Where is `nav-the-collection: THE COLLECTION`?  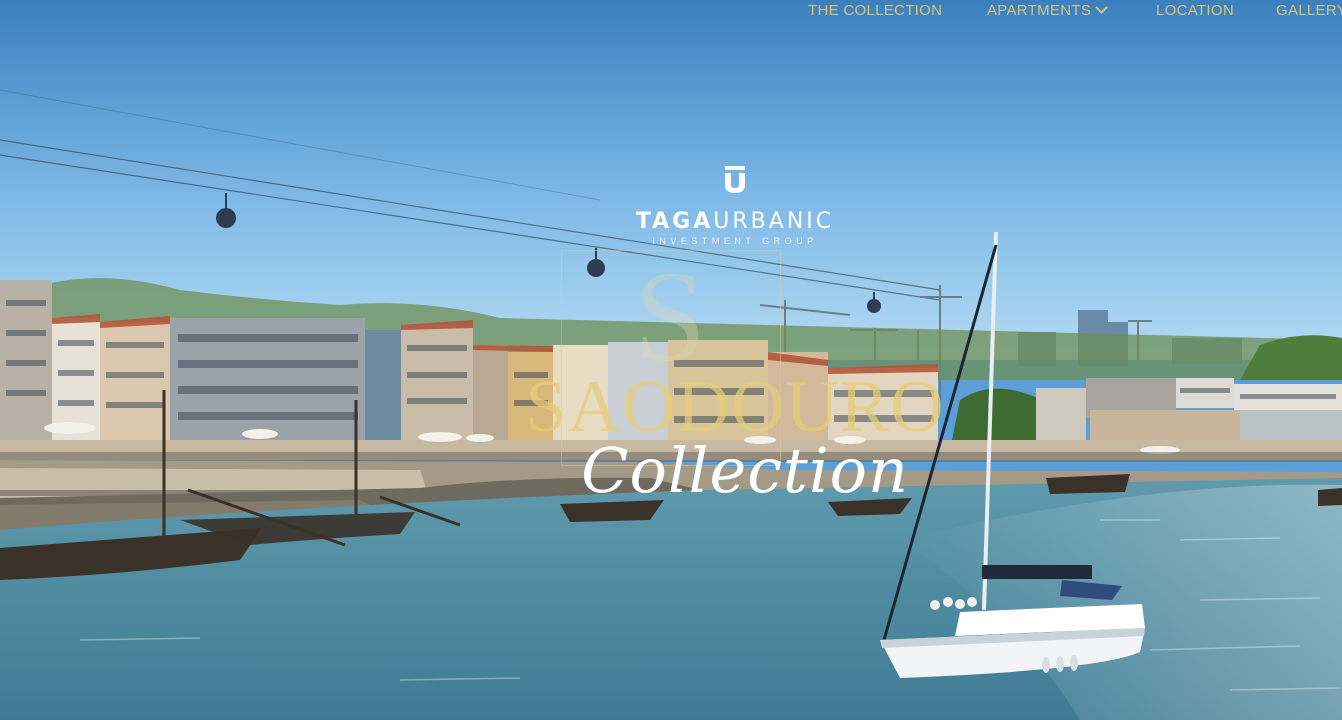
nav-the-collection: THE COLLECTION is located at coordinates (875, 11).